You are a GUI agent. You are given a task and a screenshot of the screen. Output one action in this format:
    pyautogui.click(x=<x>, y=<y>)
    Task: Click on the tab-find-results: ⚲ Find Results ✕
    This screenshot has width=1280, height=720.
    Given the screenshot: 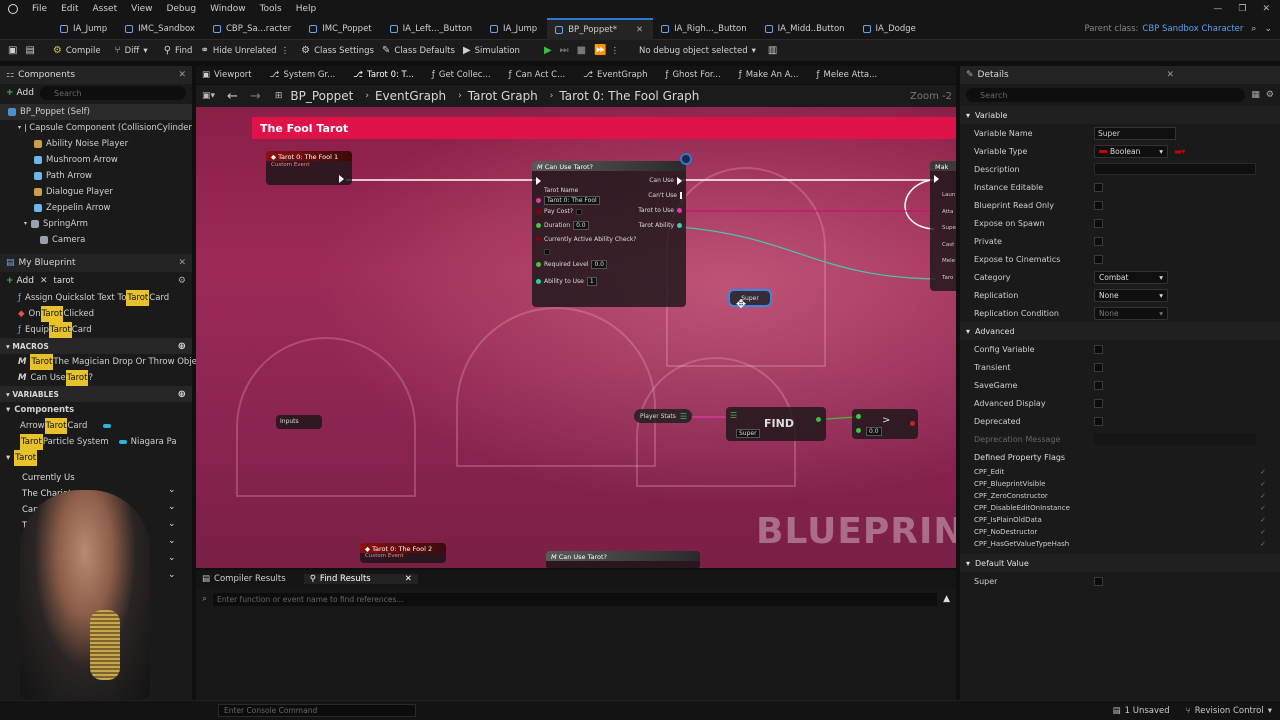 What is the action you would take?
    pyautogui.click(x=360, y=579)
    